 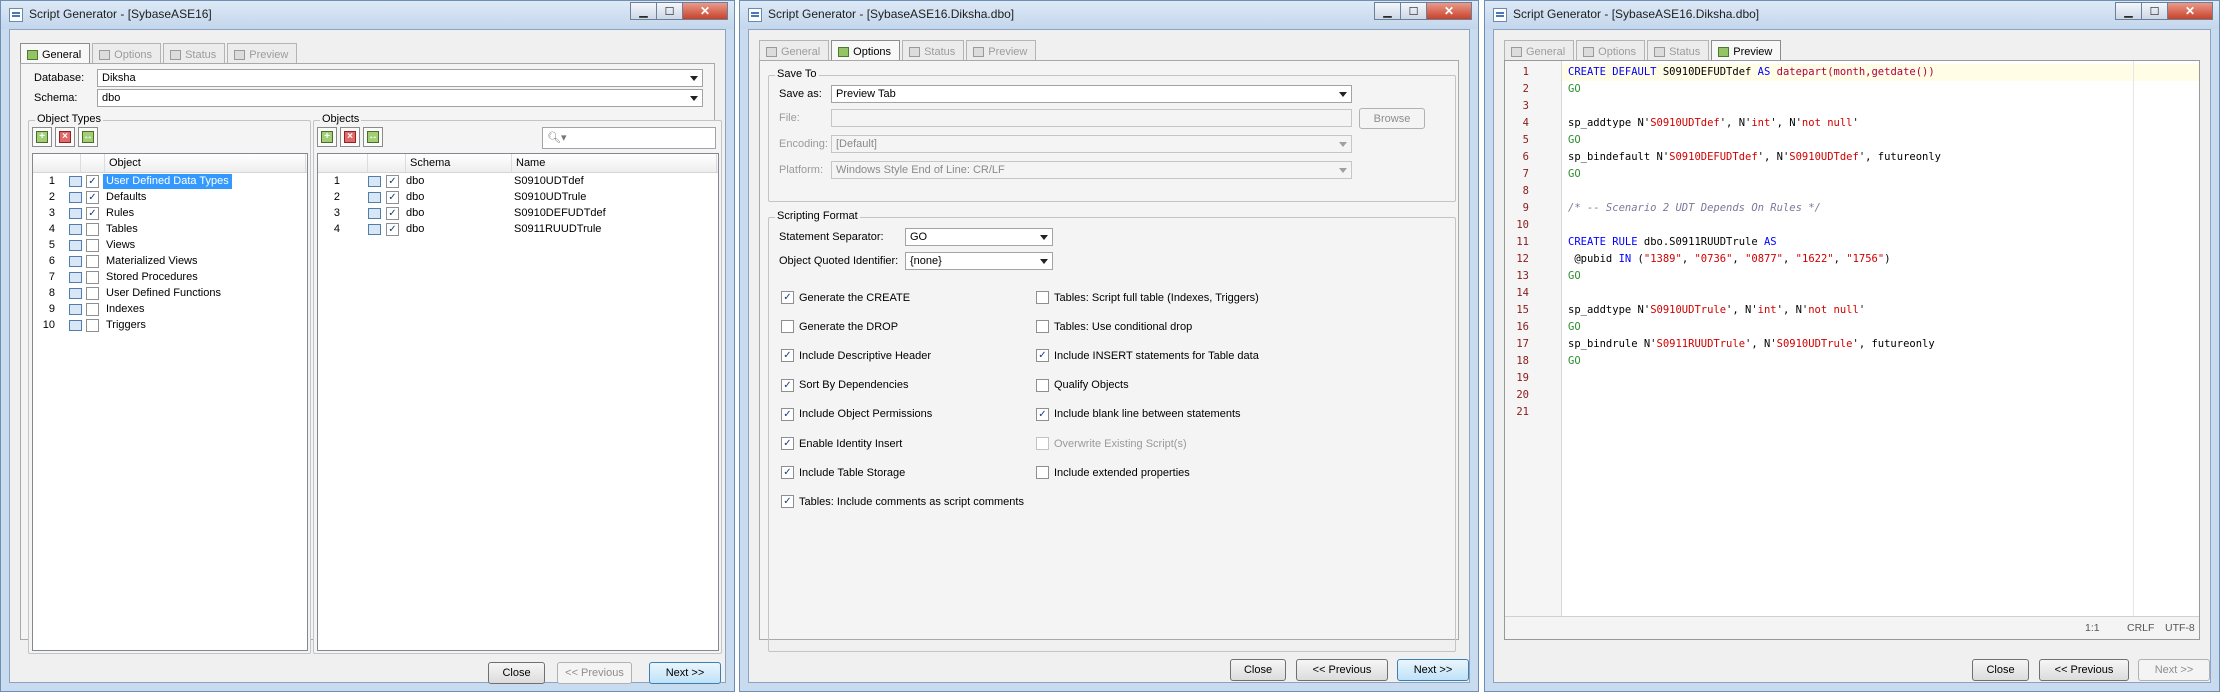 I want to click on statement-separator-select: GO, so click(x=979, y=237).